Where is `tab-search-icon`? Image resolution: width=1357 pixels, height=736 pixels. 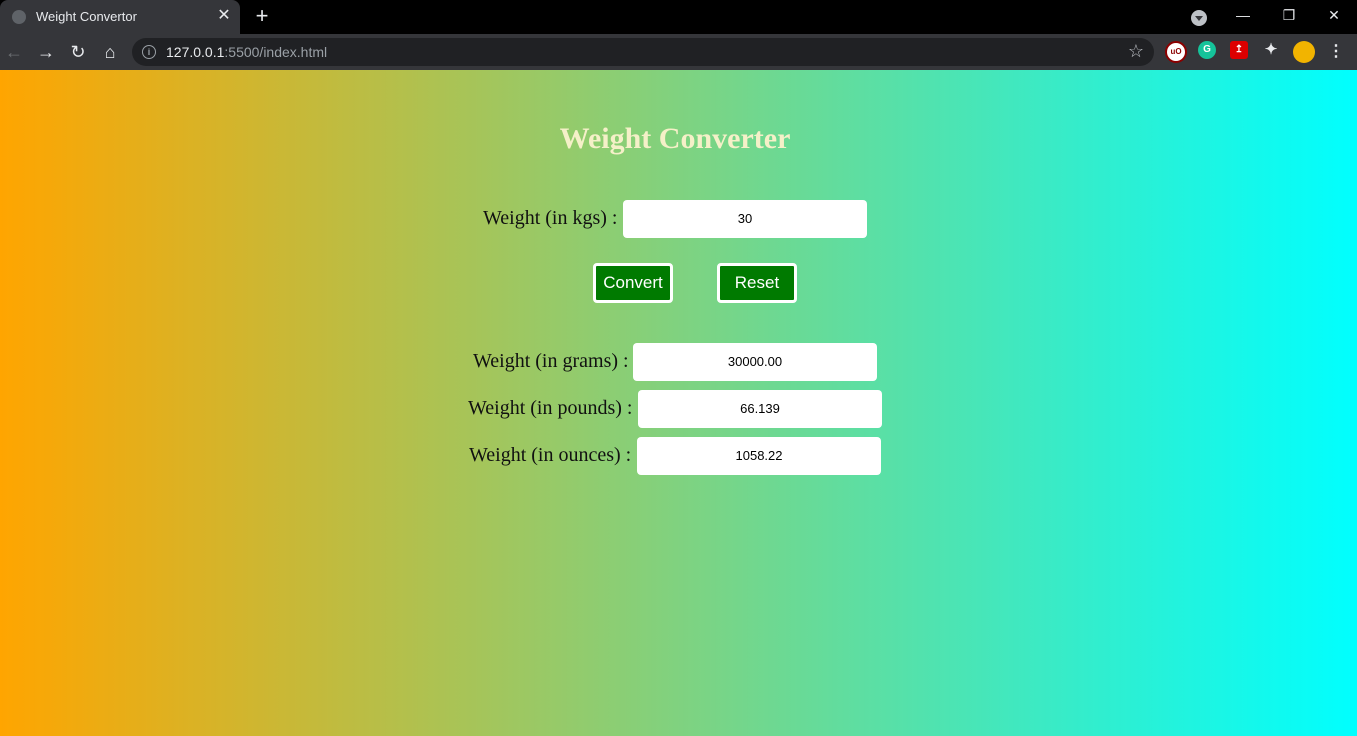 tab-search-icon is located at coordinates (1199, 18).